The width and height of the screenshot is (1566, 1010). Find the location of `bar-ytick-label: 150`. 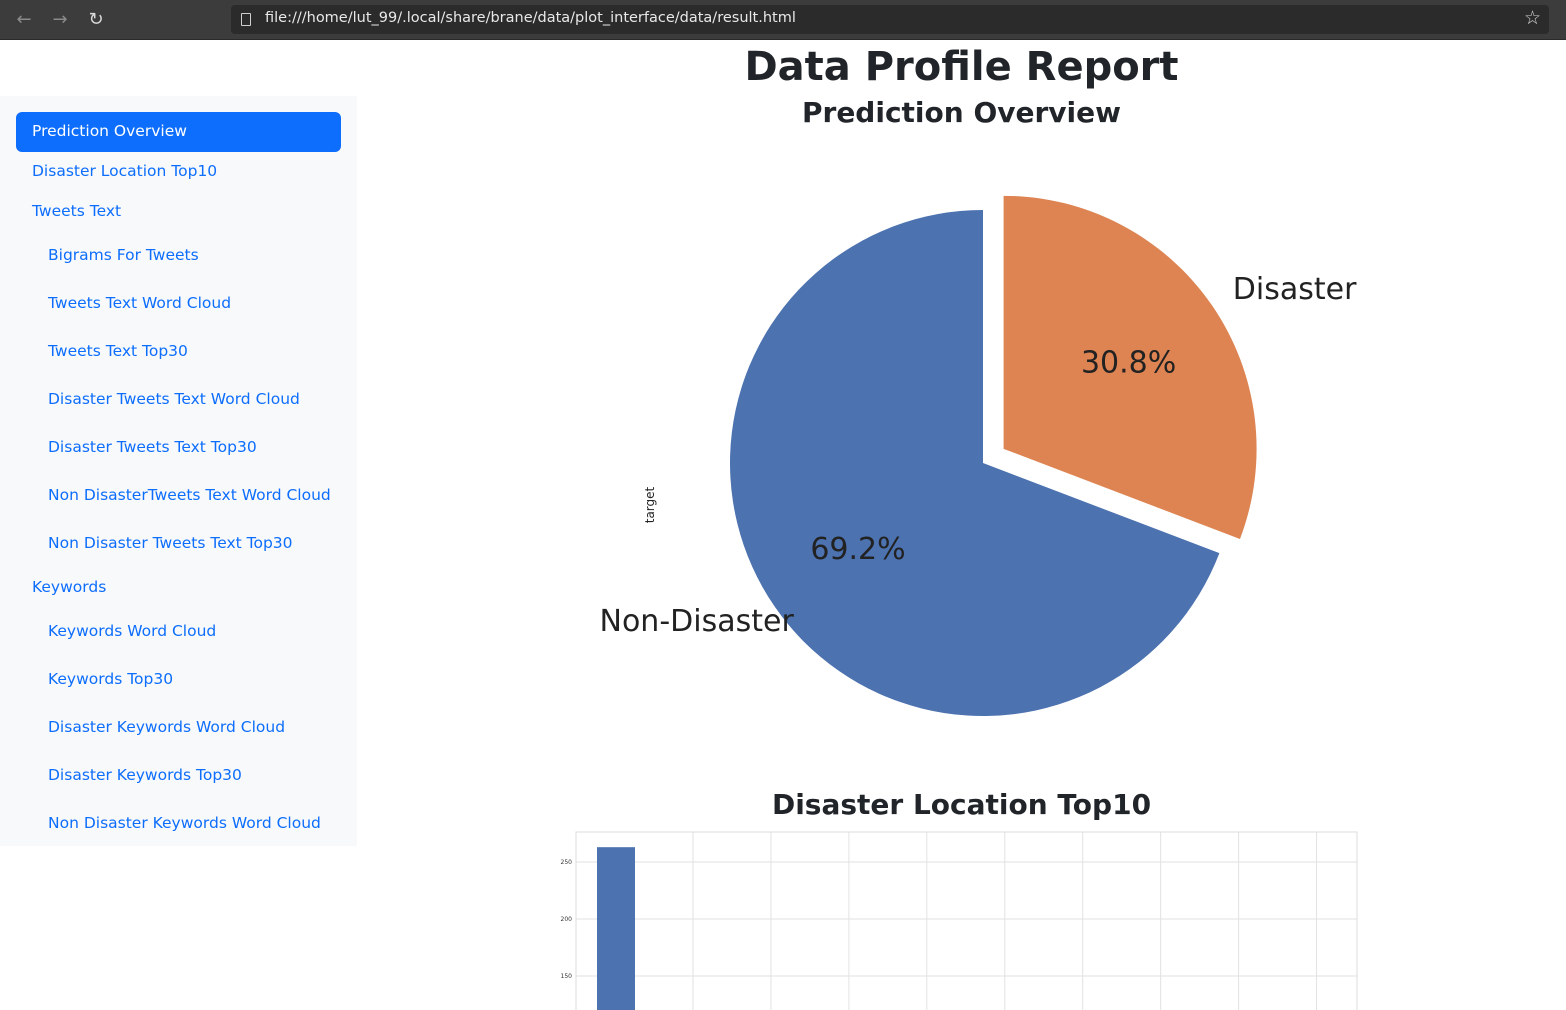

bar-ytick-label: 150 is located at coordinates (567, 976).